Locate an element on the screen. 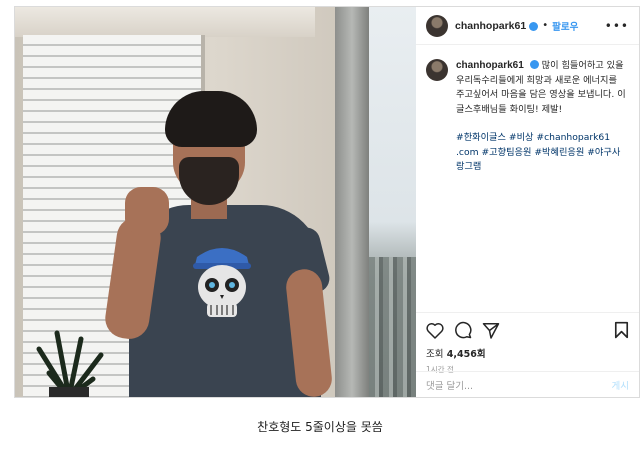  bookmark-icon is located at coordinates (621, 330).